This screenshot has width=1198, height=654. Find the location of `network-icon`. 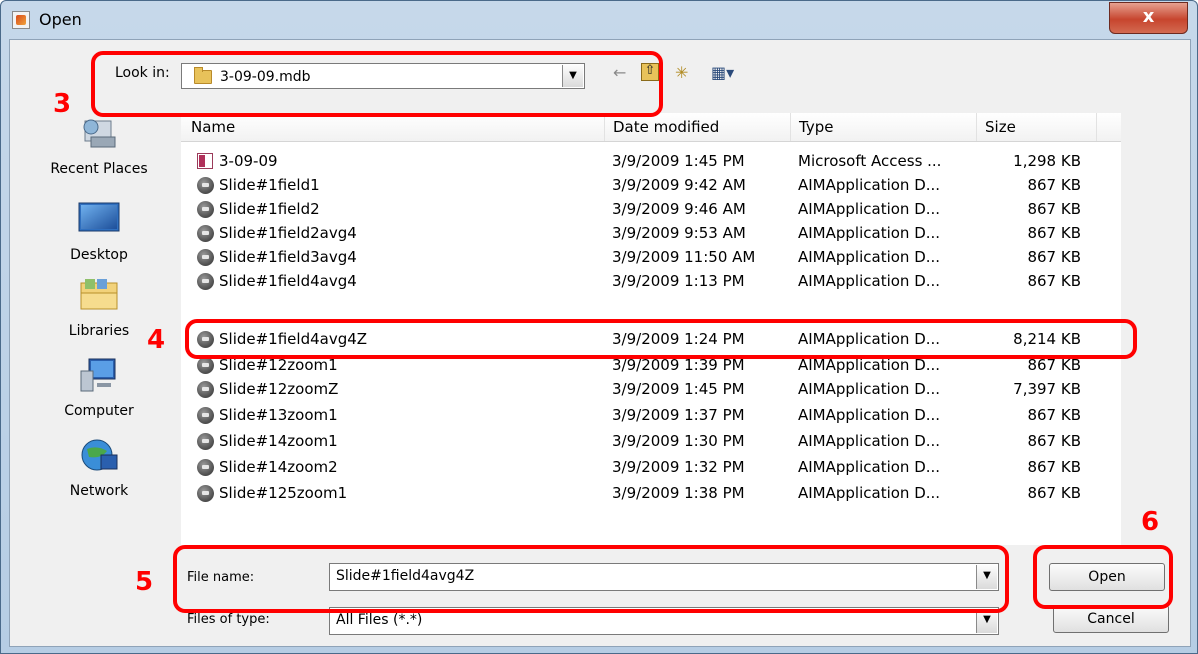

network-icon is located at coordinates (99, 455).